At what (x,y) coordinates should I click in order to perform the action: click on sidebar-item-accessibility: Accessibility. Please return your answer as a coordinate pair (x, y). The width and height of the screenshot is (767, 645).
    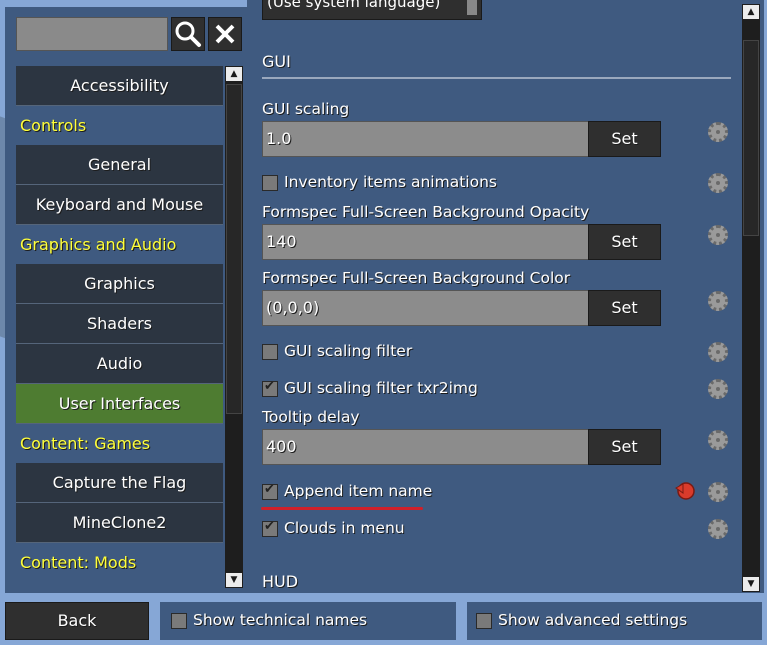
    Looking at the image, I should click on (119, 86).